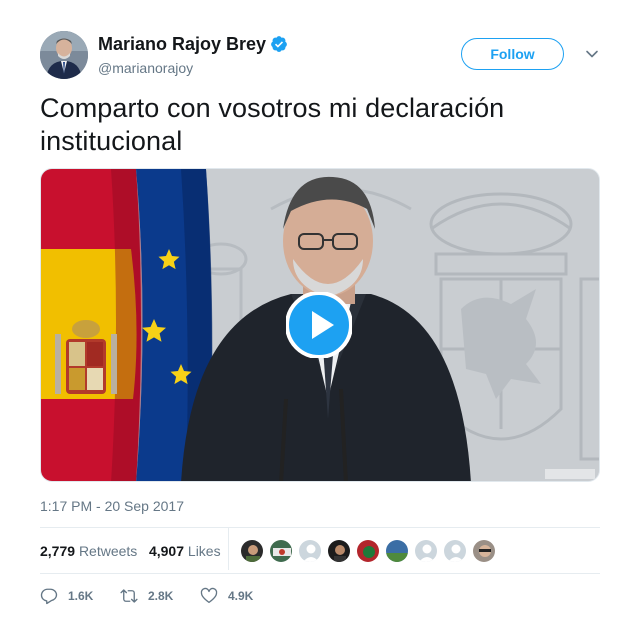  Describe the element at coordinates (112, 506) in the screenshot. I see `tweet-timestamp: 1:17 PM - 20 Sep 2017` at that location.